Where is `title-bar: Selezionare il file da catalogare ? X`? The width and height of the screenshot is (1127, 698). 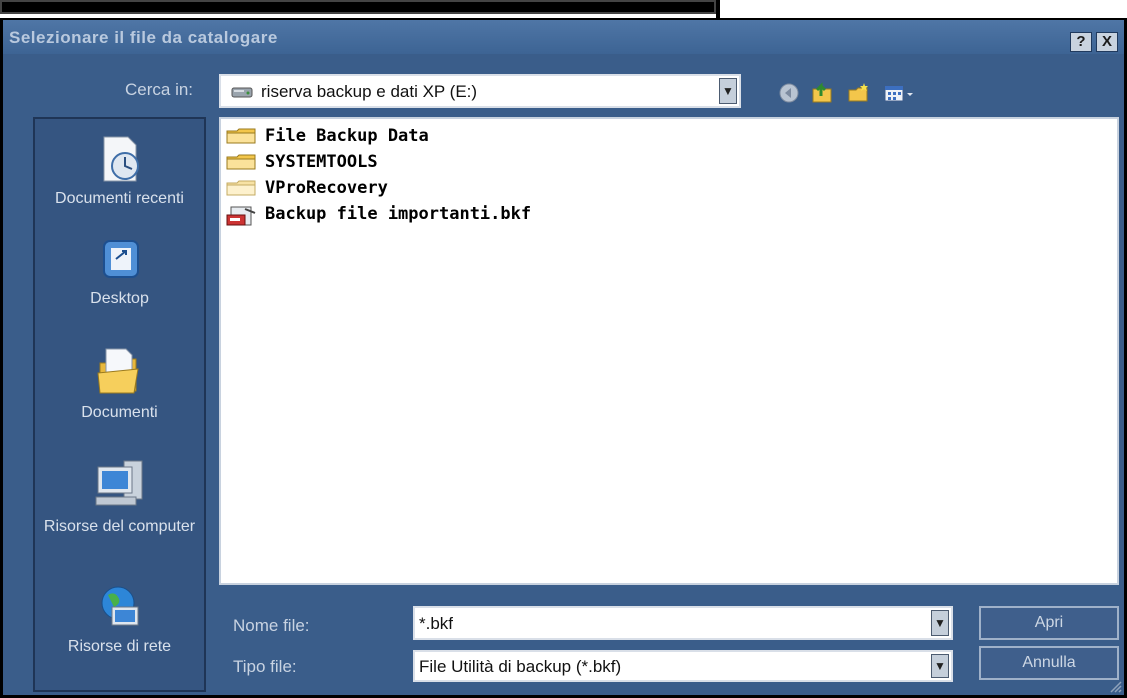 title-bar: Selezionare il file da catalogare ? X is located at coordinates (563, 37).